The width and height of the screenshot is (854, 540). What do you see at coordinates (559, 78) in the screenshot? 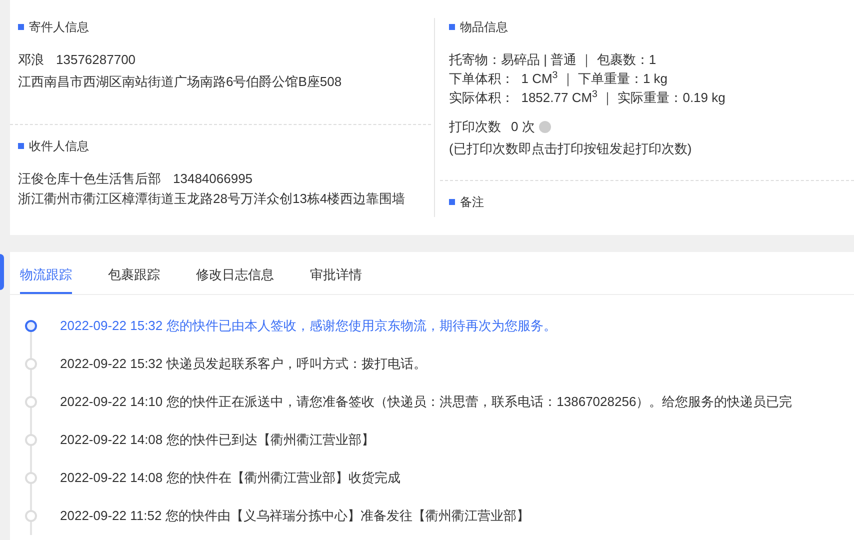
I see `item-detail-line: 下单体积： 1 CM$^{3}$ ｜ 下单重量：1 kg` at bounding box center [559, 78].